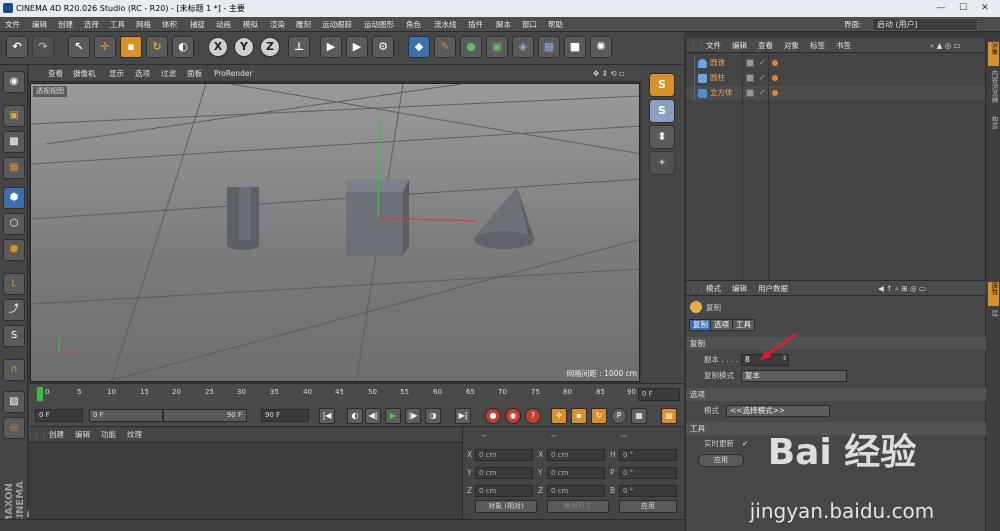 This screenshot has height=531, width=1000. Describe the element at coordinates (327, 416) in the screenshot. I see `go-to-start-icon: |◀` at that location.